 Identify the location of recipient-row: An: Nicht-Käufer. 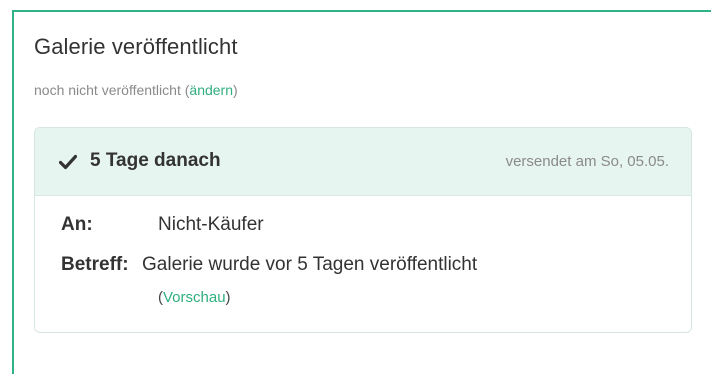
(162, 225).